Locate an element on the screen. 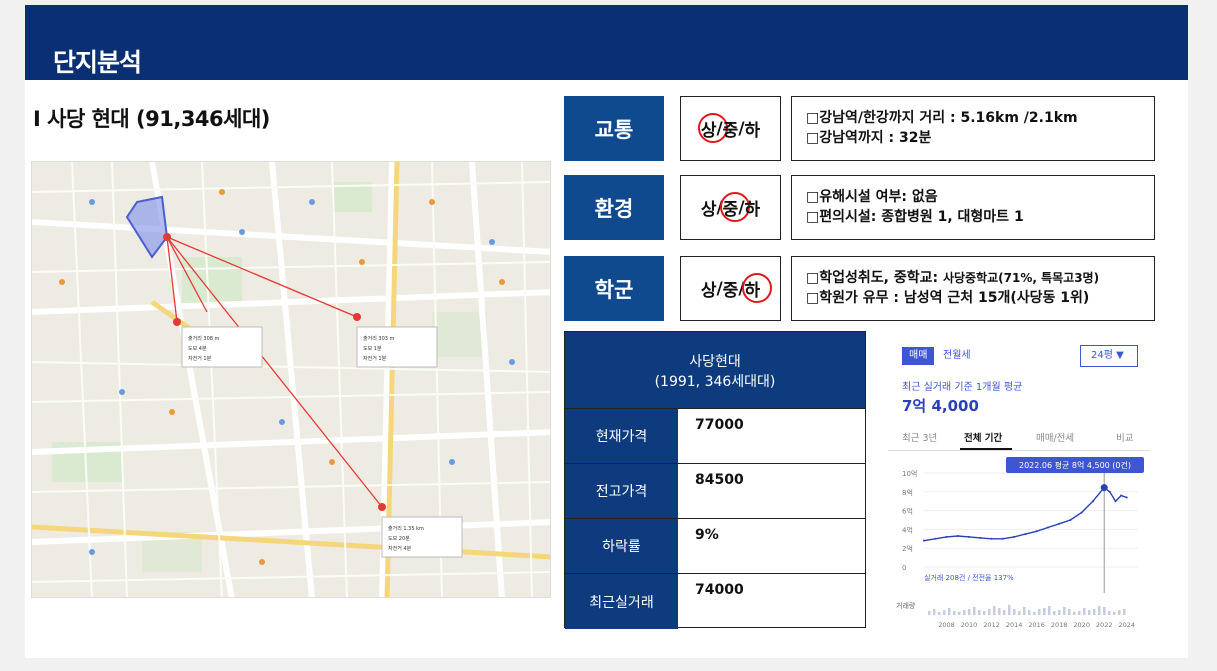 The image size is (1217, 671). criterion-label-school: 학군 is located at coordinates (614, 288).